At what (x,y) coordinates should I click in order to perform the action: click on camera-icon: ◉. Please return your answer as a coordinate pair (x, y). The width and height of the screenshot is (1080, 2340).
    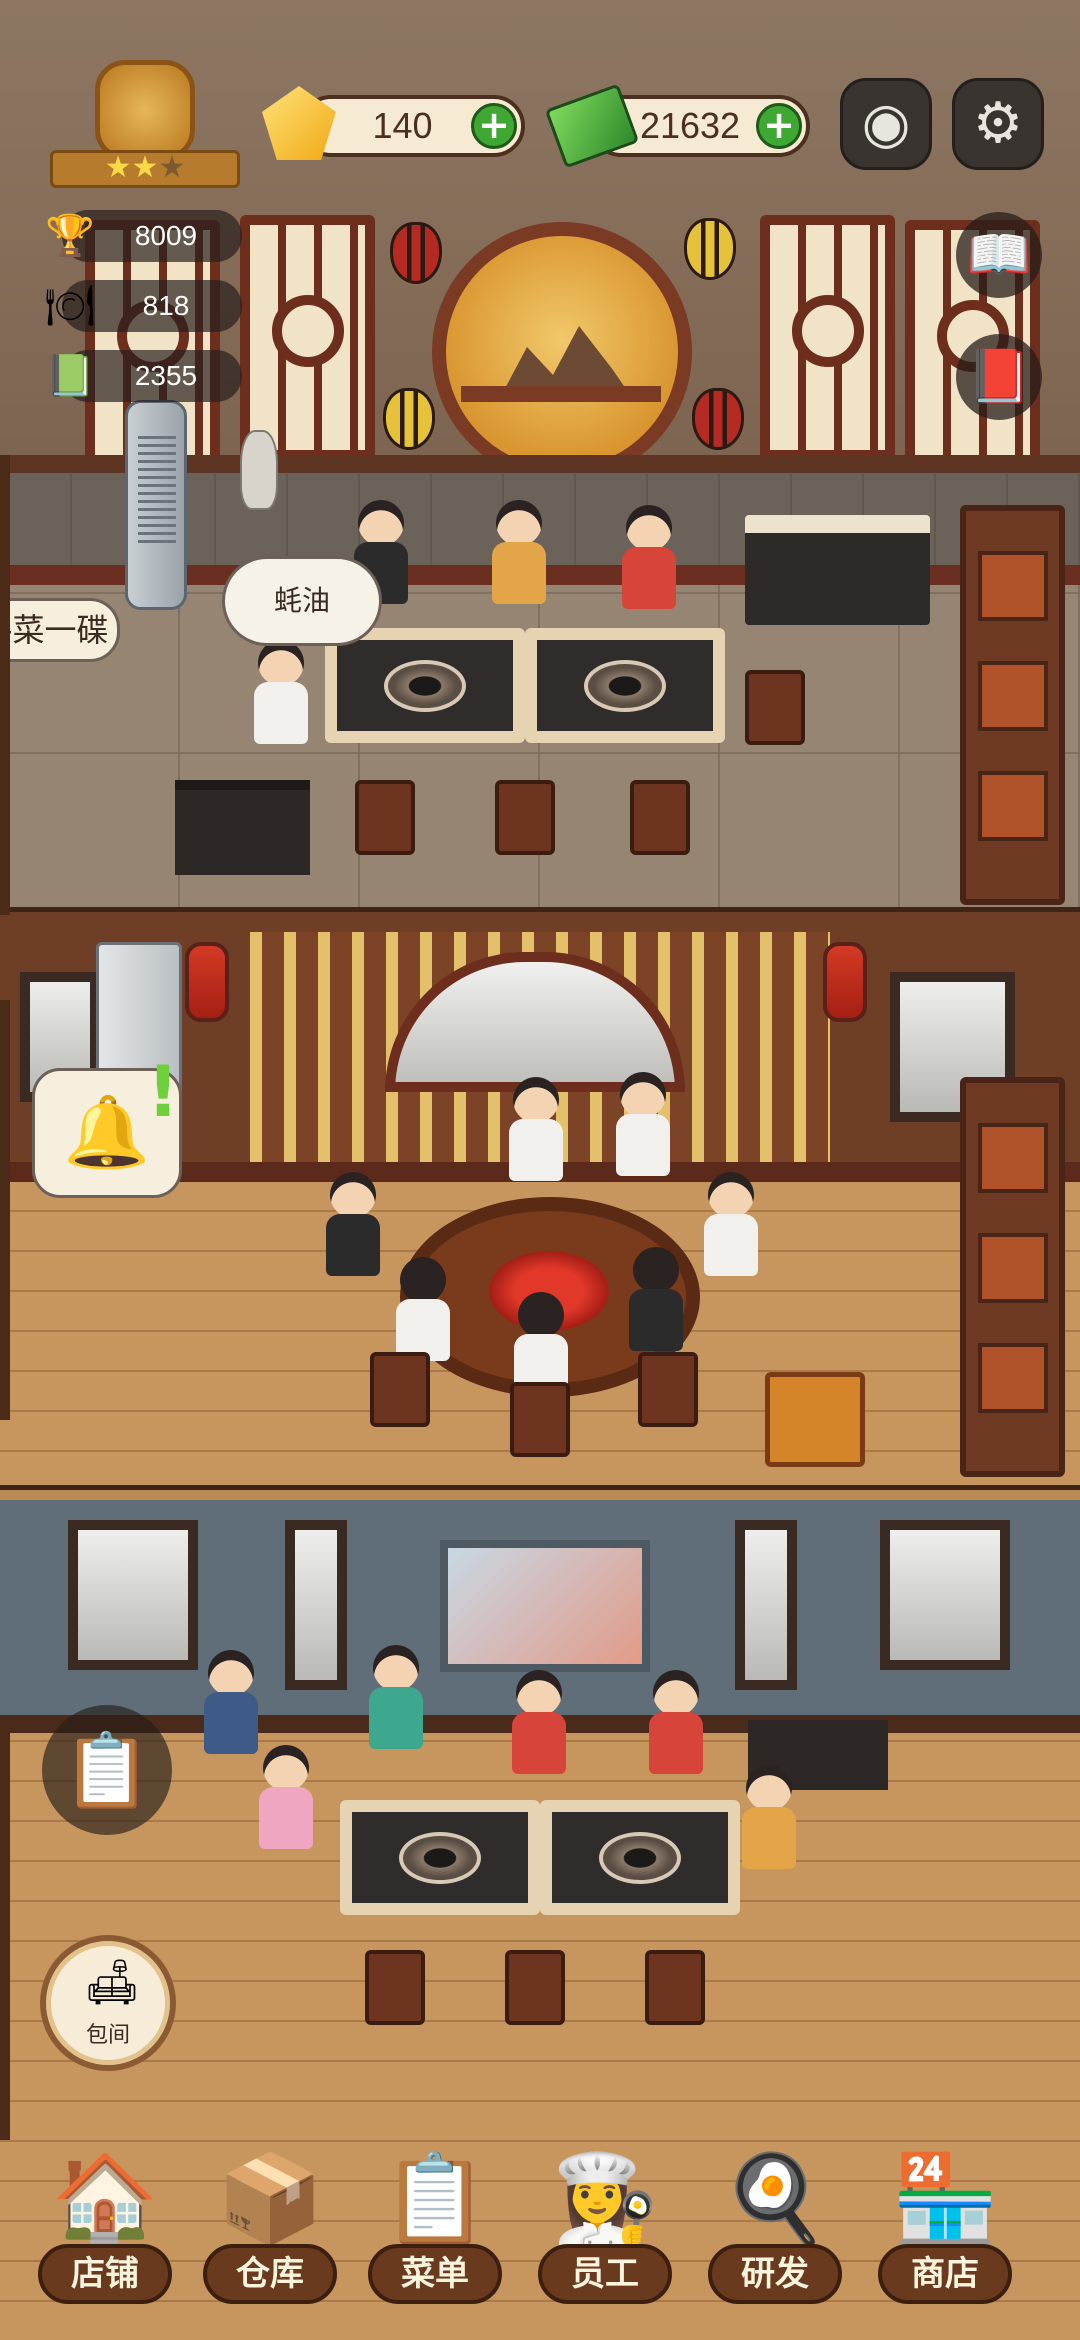
    Looking at the image, I should click on (886, 123).